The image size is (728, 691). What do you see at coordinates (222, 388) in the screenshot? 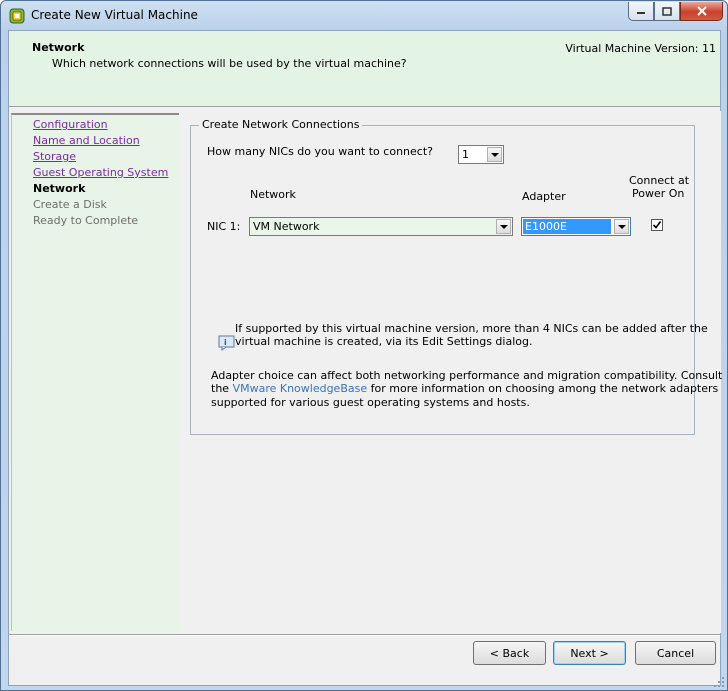
I see `adapter-note-line2-prefix: the` at bounding box center [222, 388].